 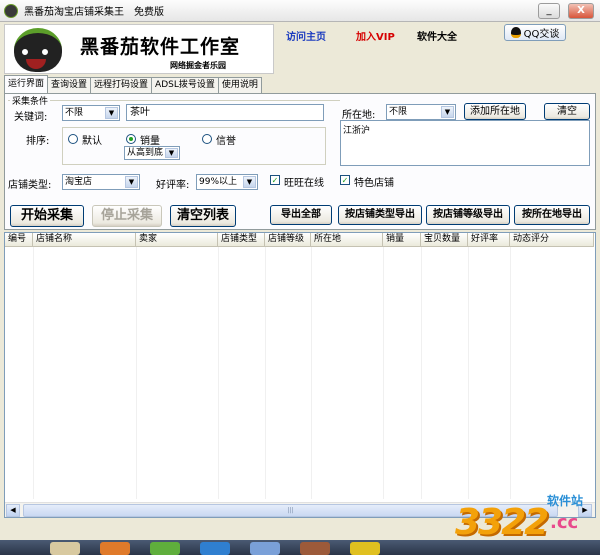 I want to click on featured-shop-checkbox: ✓, so click(x=345, y=180).